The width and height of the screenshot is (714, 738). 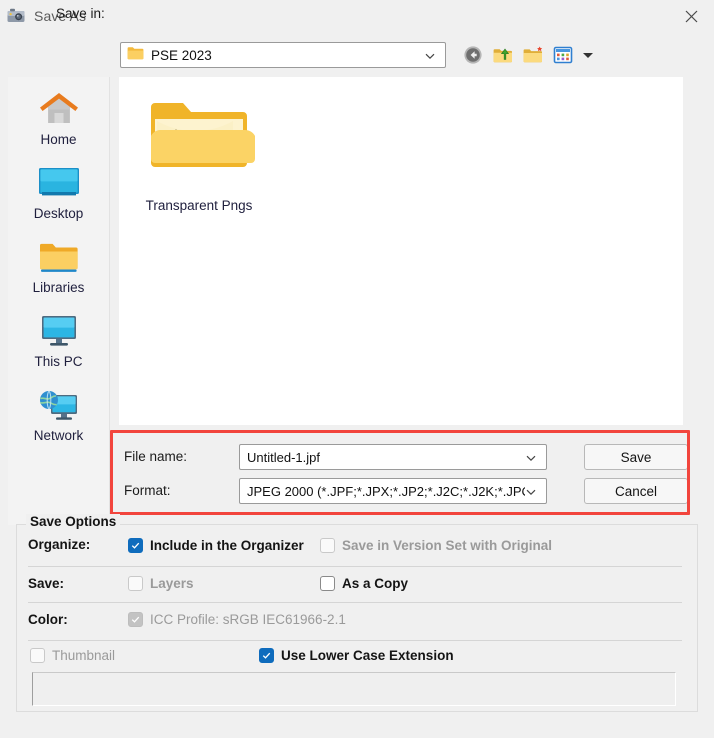 What do you see at coordinates (59, 544) in the screenshot?
I see `organize-label: Organize:` at bounding box center [59, 544].